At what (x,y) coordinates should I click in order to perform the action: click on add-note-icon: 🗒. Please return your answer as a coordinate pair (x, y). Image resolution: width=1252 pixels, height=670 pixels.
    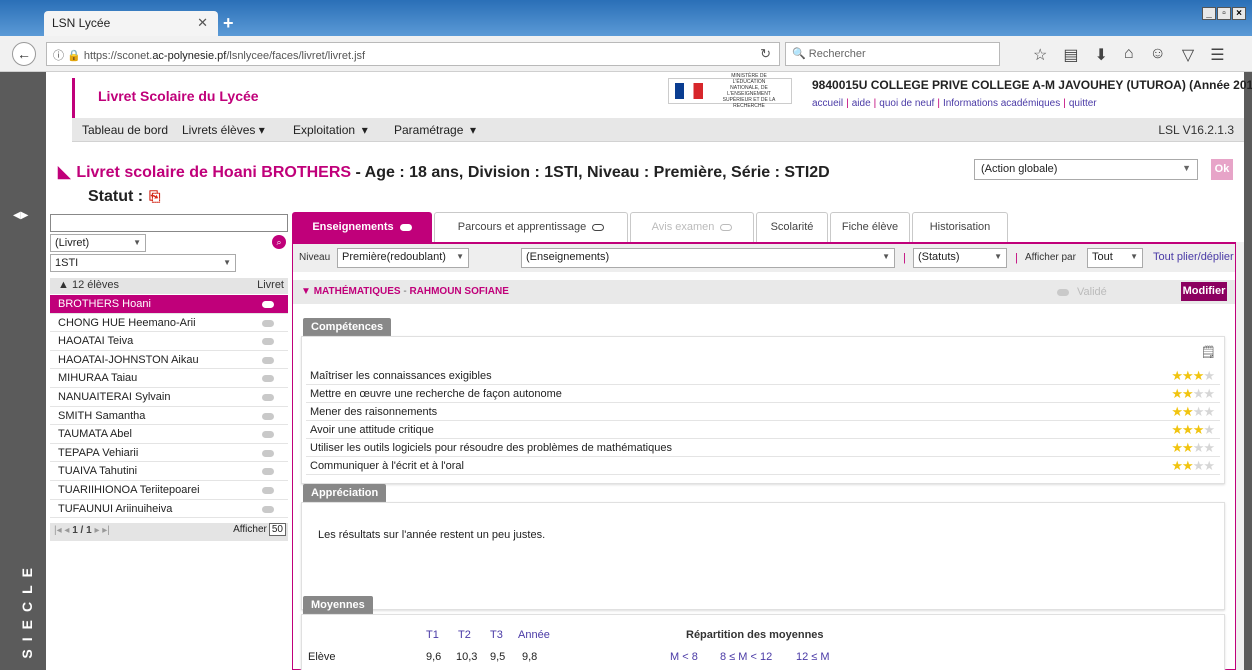
    Looking at the image, I should click on (1208, 352).